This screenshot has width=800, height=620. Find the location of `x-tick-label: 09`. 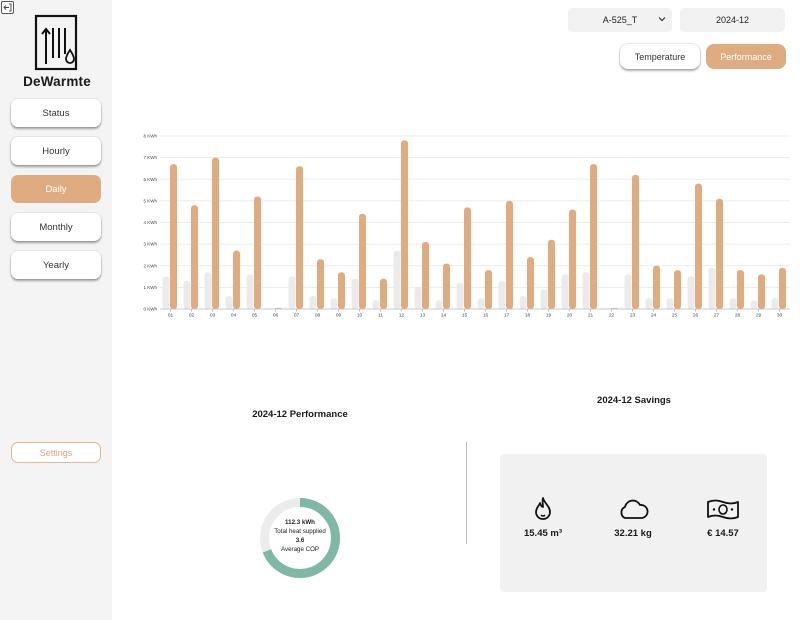

x-tick-label: 09 is located at coordinates (339, 316).